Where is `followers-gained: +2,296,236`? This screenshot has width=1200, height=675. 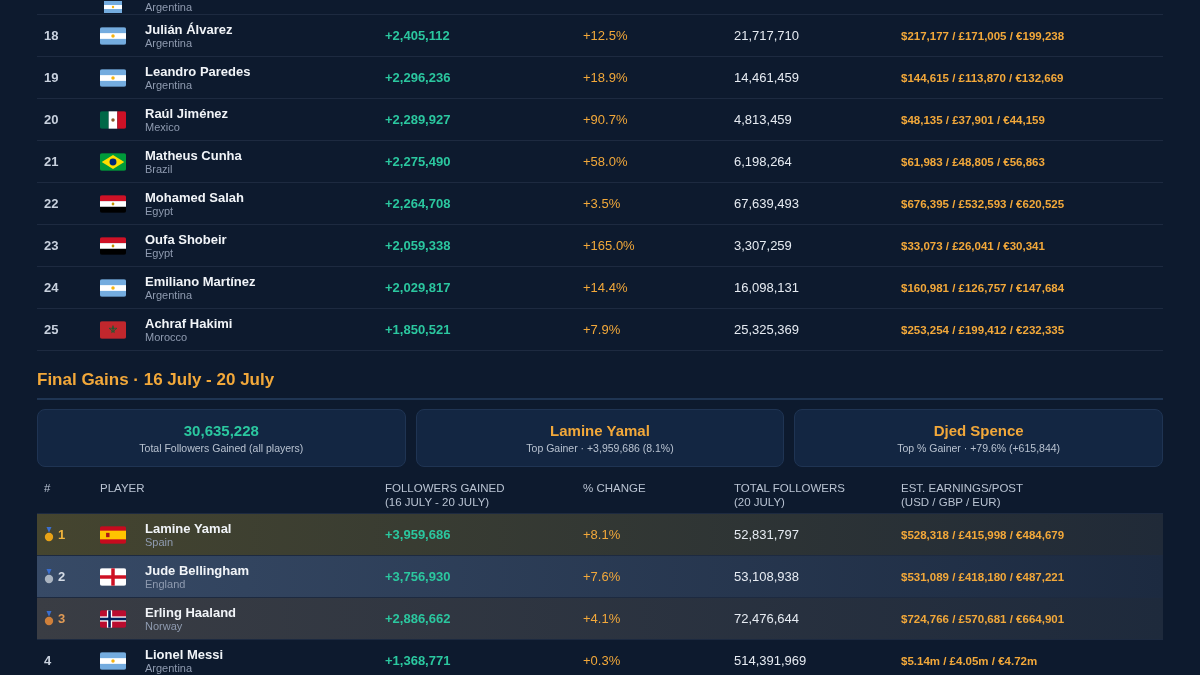
followers-gained: +2,296,236 is located at coordinates (418, 77).